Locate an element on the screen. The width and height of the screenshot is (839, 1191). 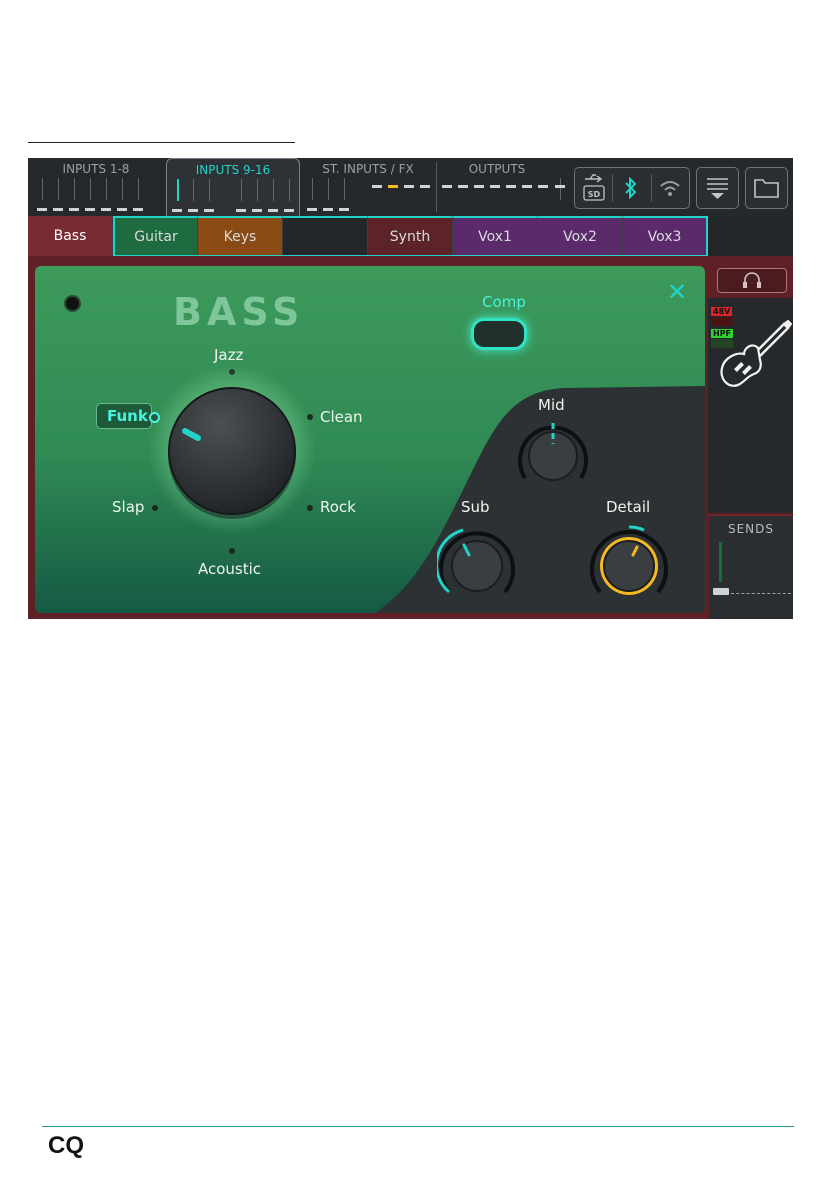
panel-screw is located at coordinates (72, 303).